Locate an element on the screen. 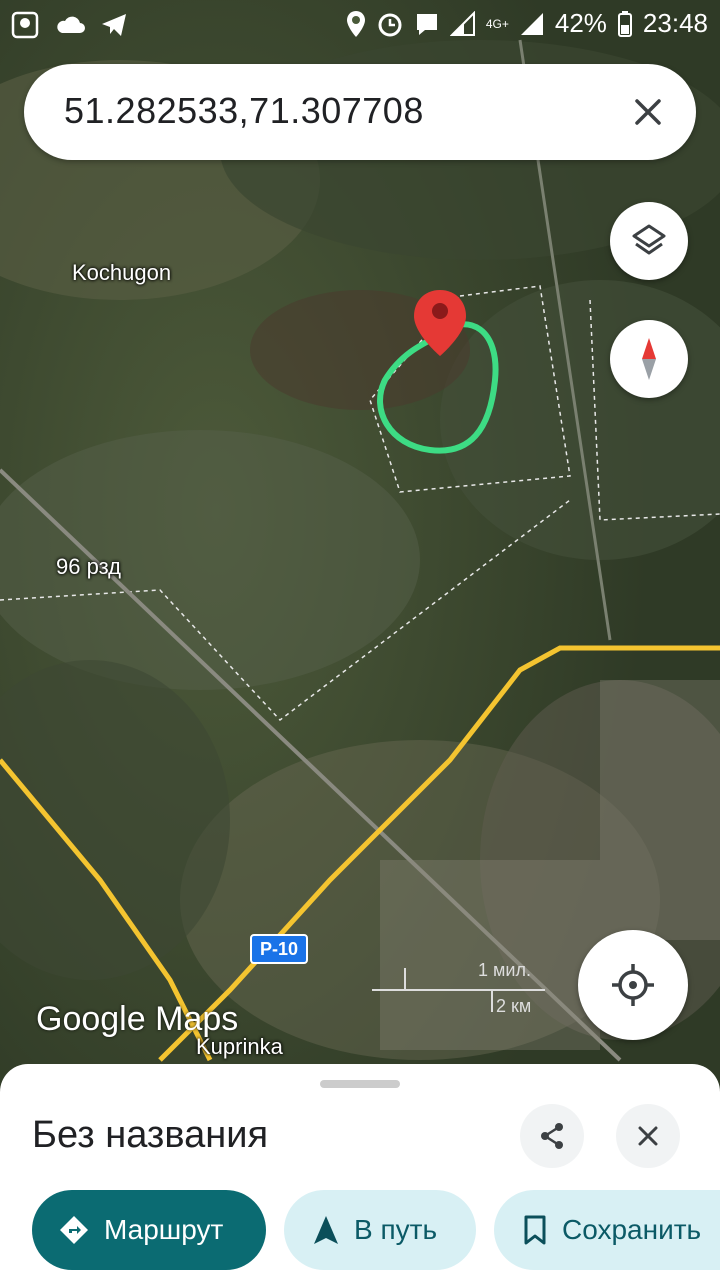  save-button: Сохранить is located at coordinates (607, 1230).